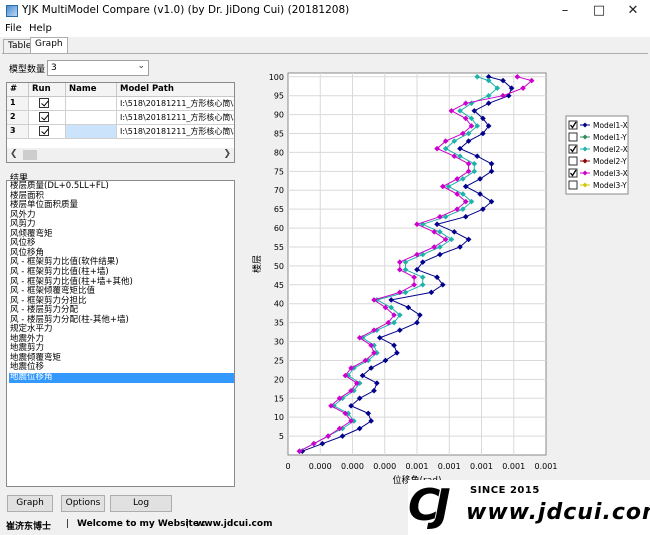 Image resolution: width=650 pixels, height=535 pixels. I want to click on y-axis-label: 楼层, so click(257, 264).